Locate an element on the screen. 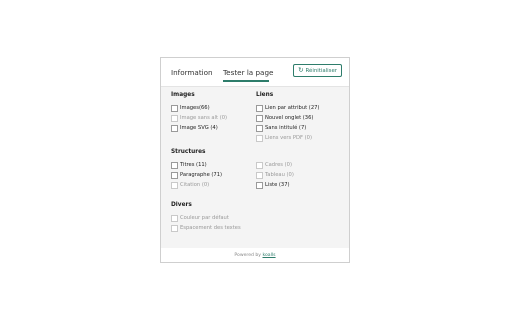  checkbox-label: Liens vers PDF (0) is located at coordinates (289, 138).